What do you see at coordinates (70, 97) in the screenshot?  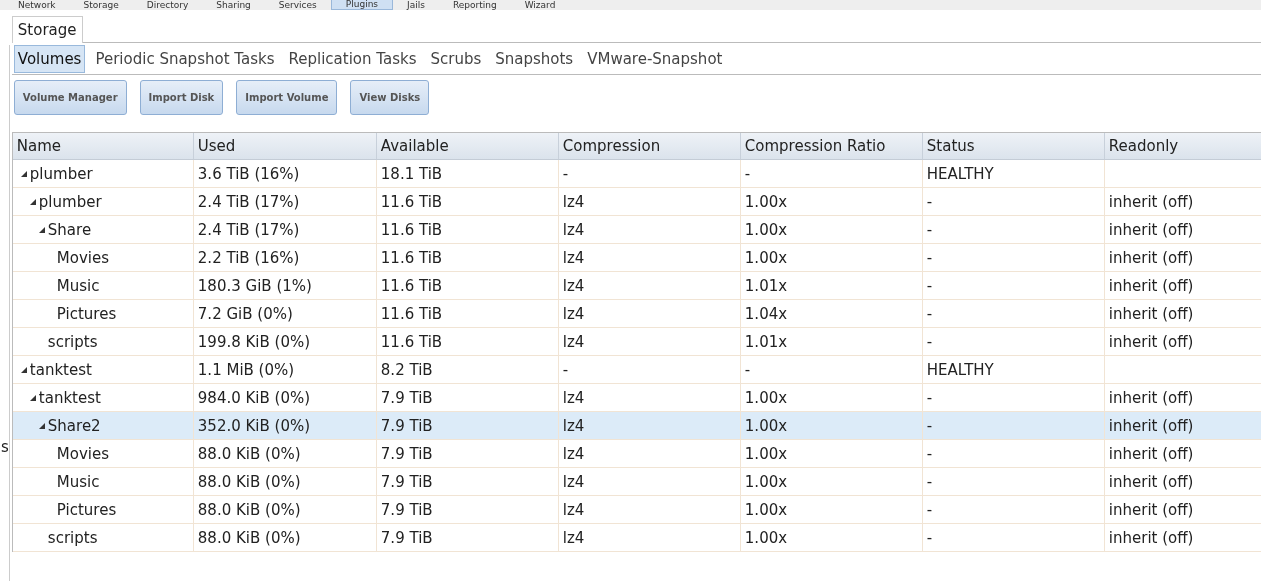 I see `toolbar-button: Volume Manager` at bounding box center [70, 97].